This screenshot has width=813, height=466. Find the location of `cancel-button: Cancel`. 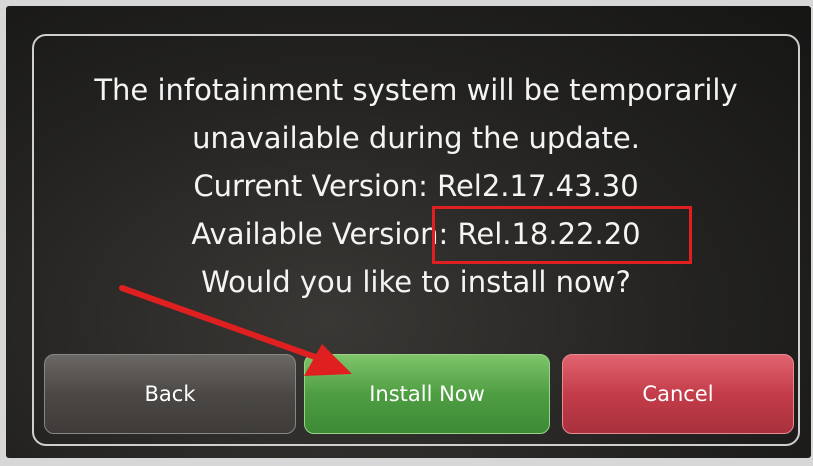

cancel-button: Cancel is located at coordinates (678, 394).